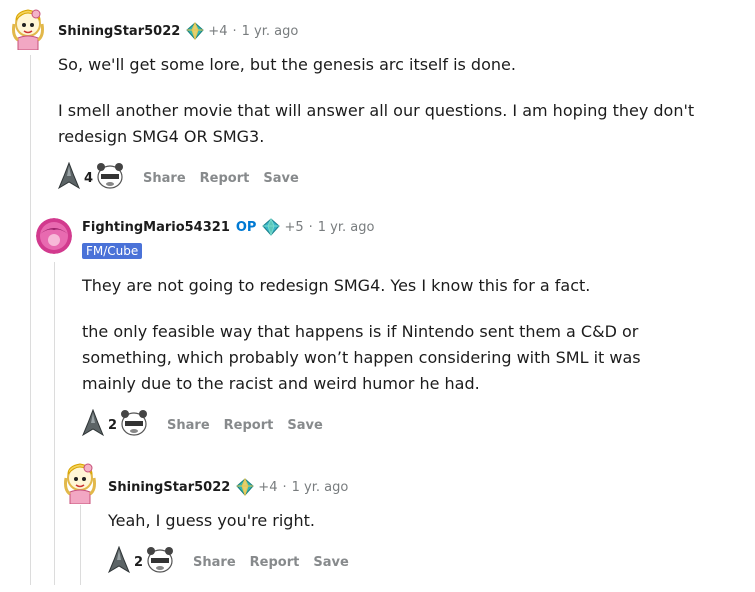  What do you see at coordinates (211, 520) in the screenshot?
I see `comment-paragraph: Yeah, I guess you're right.` at bounding box center [211, 520].